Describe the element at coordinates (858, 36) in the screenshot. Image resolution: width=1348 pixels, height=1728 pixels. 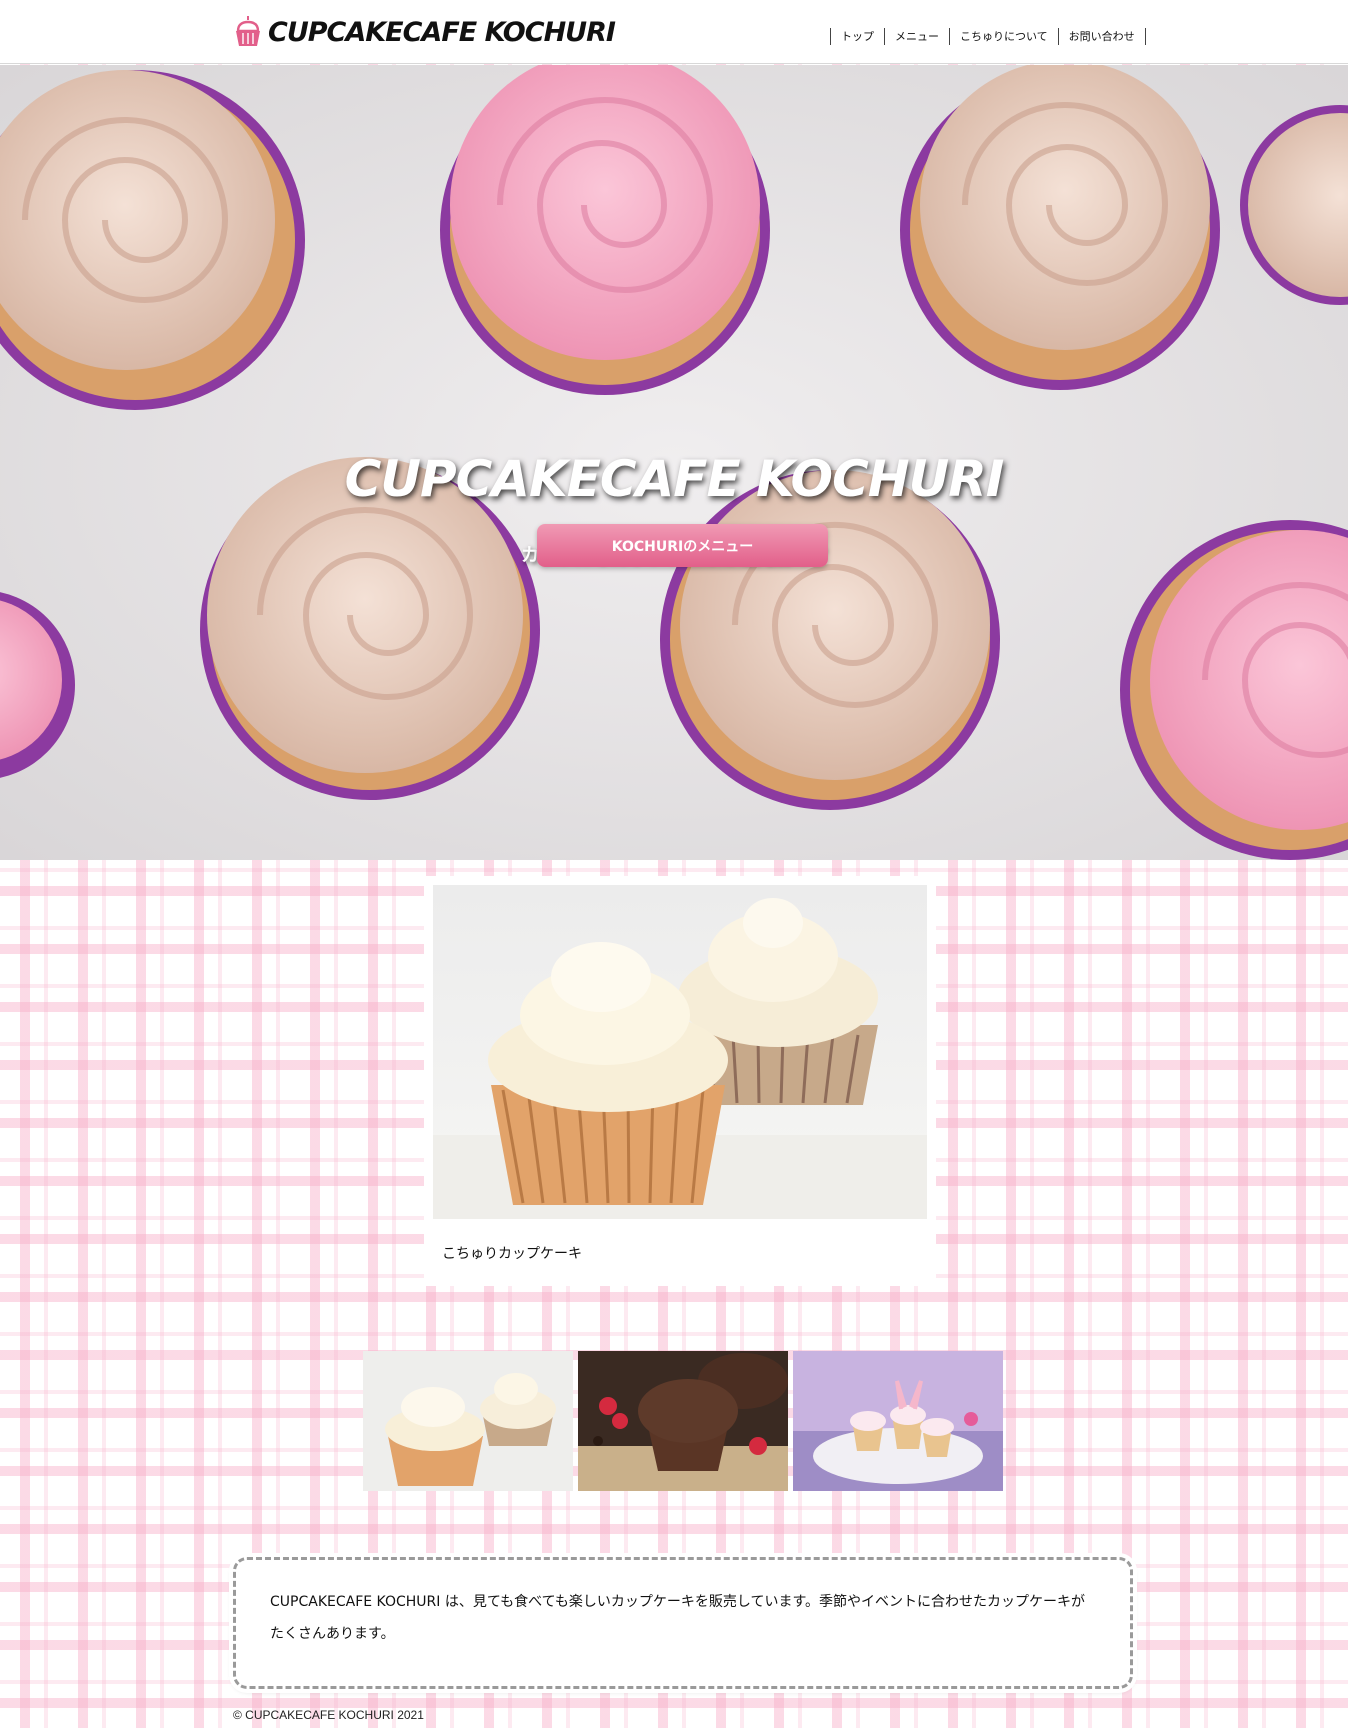
I see `nav-item-top: トップ` at that location.